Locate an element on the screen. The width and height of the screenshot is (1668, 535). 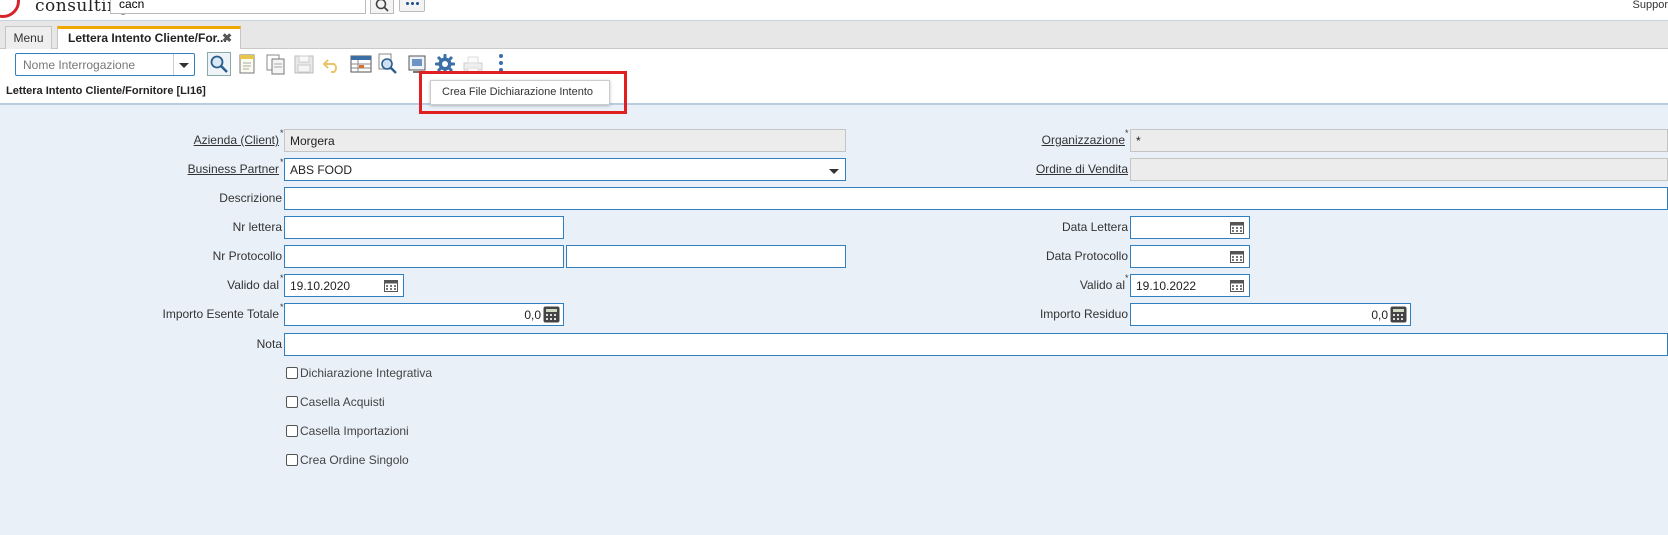
undo-button is located at coordinates (332, 64).